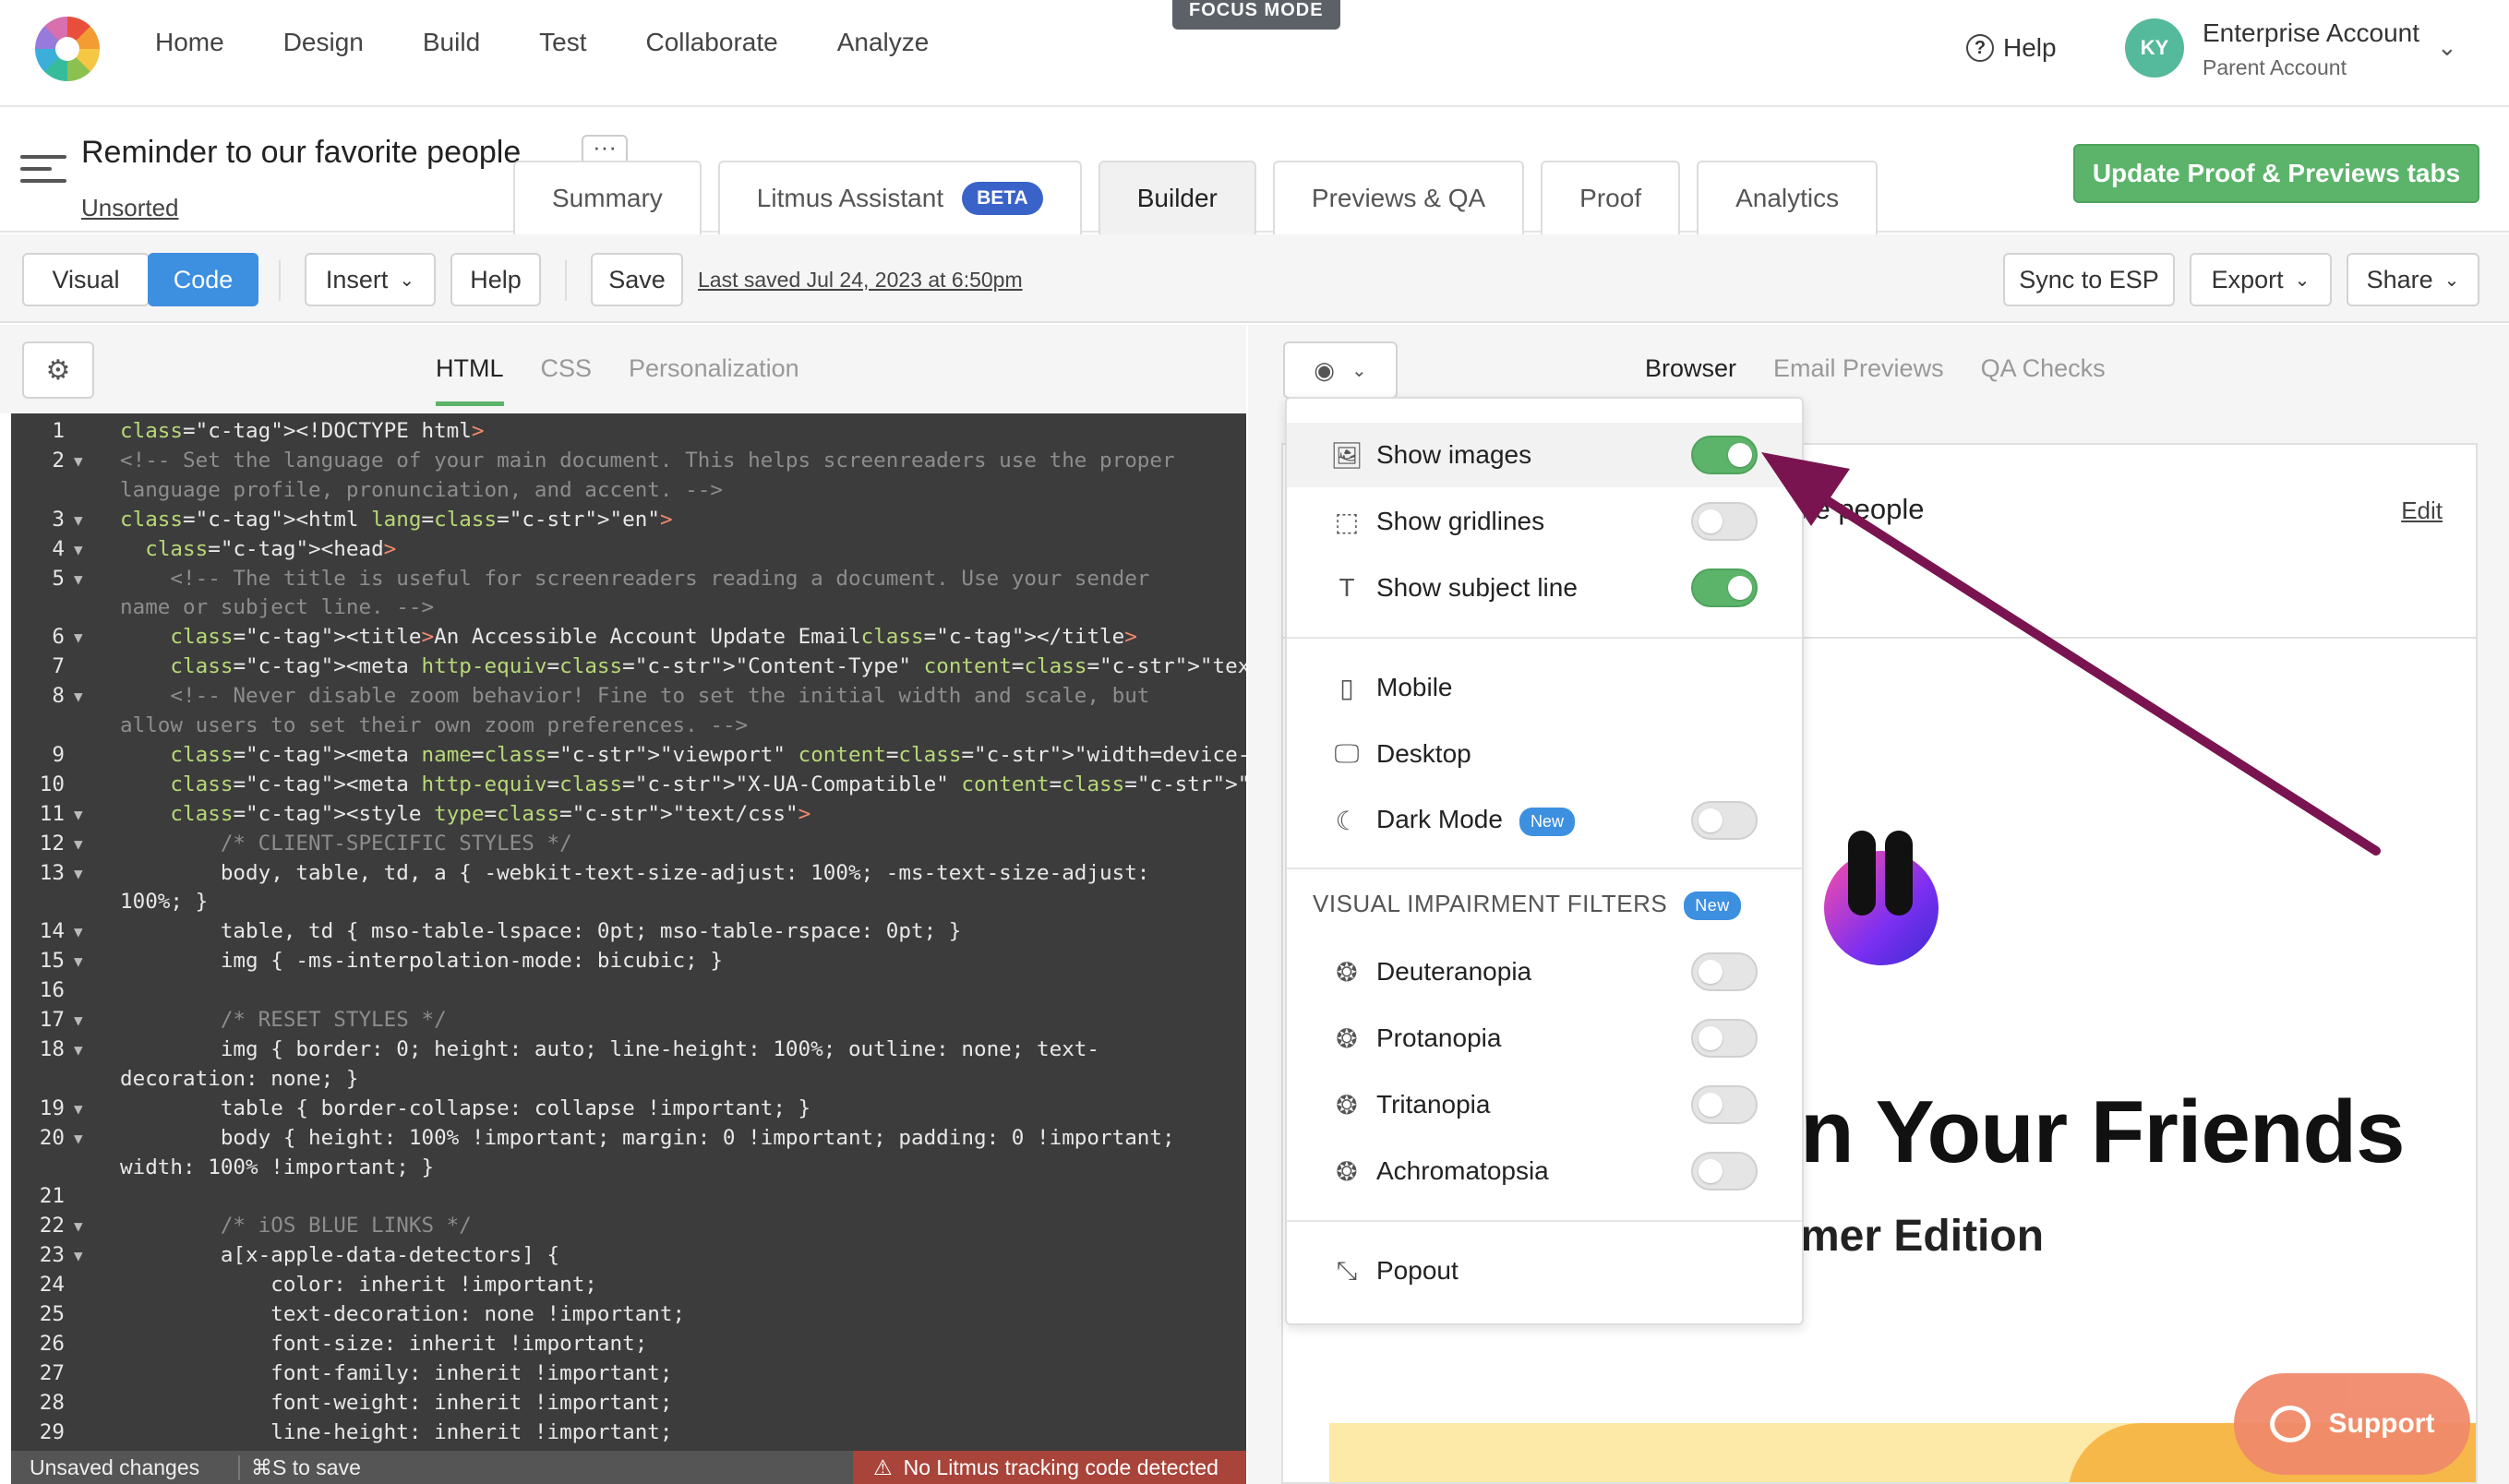 Image resolution: width=2509 pixels, height=1484 pixels. Describe the element at coordinates (2447, 47) in the screenshot. I see `chevron-down-icon: ⌄` at that location.